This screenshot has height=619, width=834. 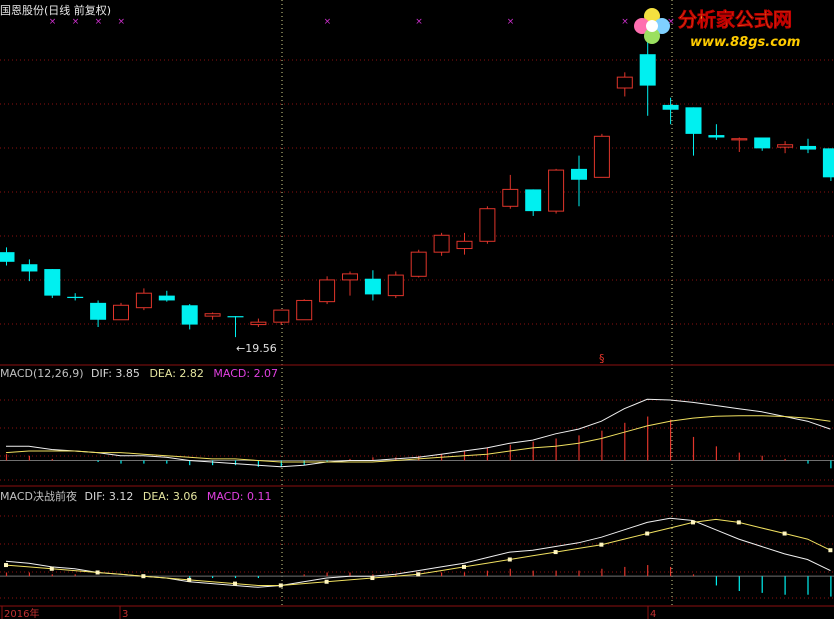 I want to click on macd2-dif-label: DIF: 3.12, so click(x=109, y=496).